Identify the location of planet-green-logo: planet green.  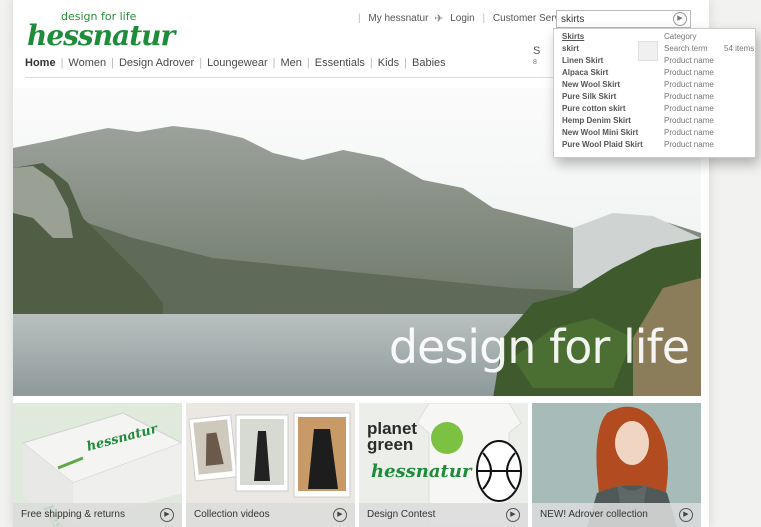
(392, 437).